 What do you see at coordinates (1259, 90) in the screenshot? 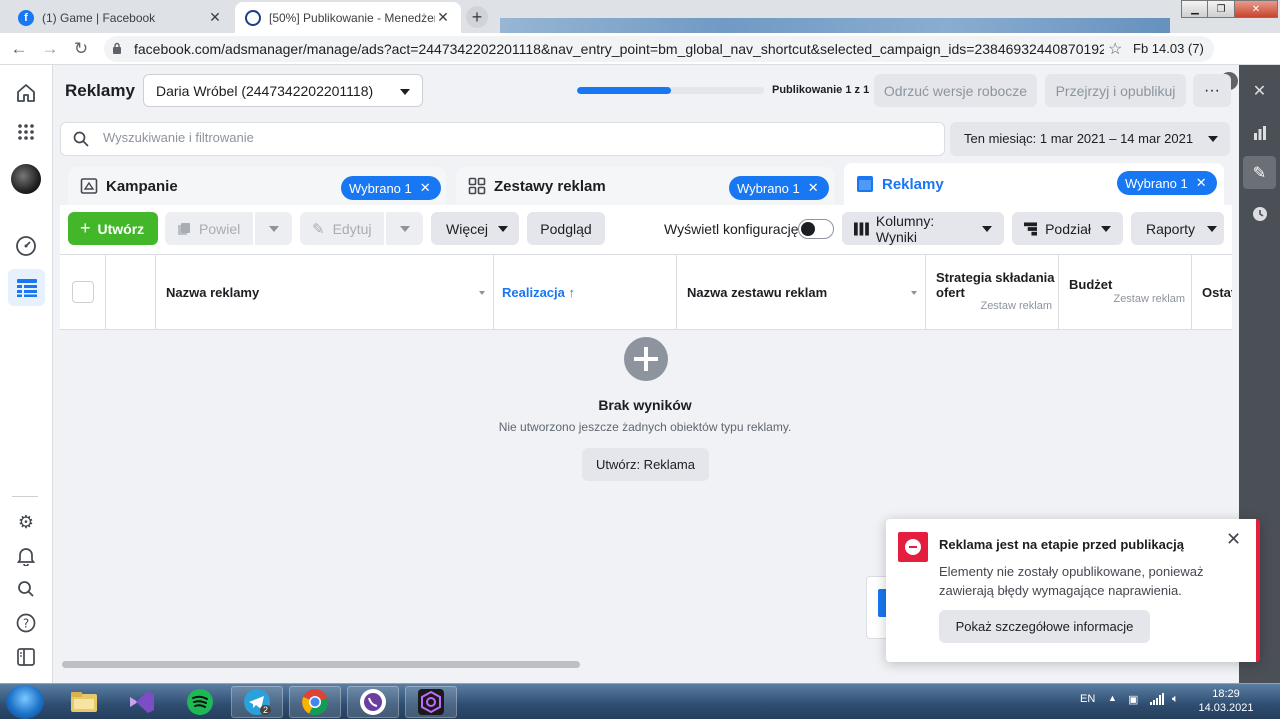
I see `close-panel-icon: ✕` at bounding box center [1259, 90].